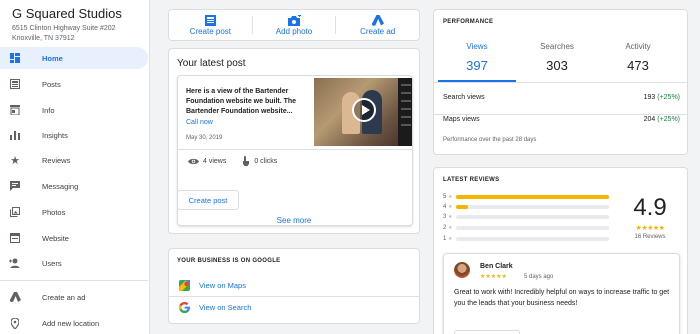 The height and width of the screenshot is (334, 700). What do you see at coordinates (74, 323) in the screenshot?
I see `sidebar-item-add-location: Add new location` at bounding box center [74, 323].